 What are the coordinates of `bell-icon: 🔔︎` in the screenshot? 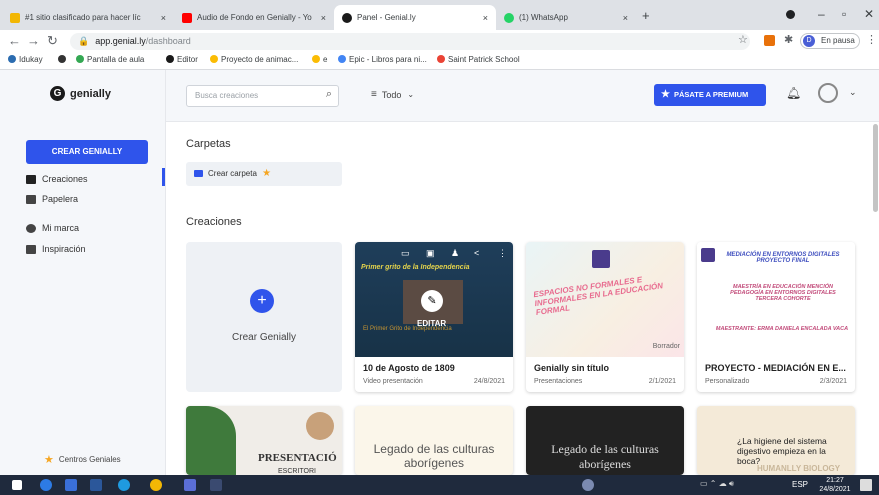 It's located at (793, 93).